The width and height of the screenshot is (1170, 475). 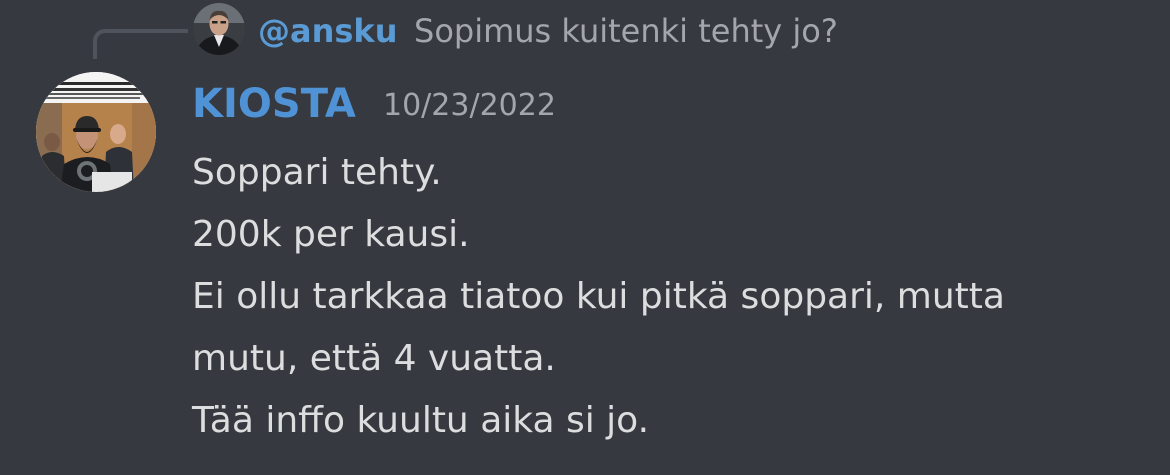 I want to click on avatar, so click(x=96, y=132).